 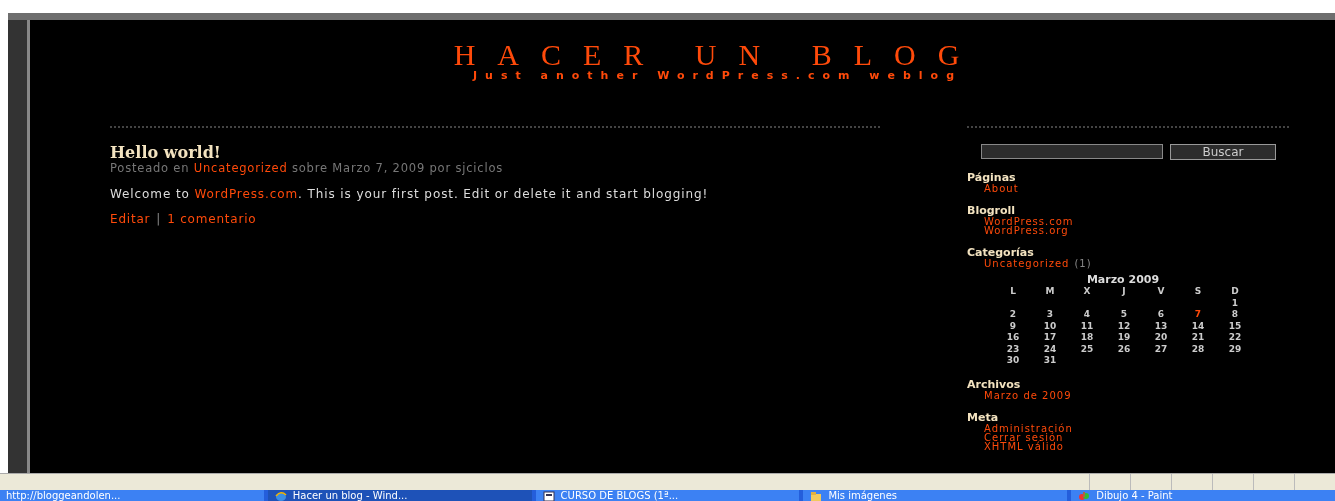 I want to click on calendar-day: 31, so click(x=1050, y=361).